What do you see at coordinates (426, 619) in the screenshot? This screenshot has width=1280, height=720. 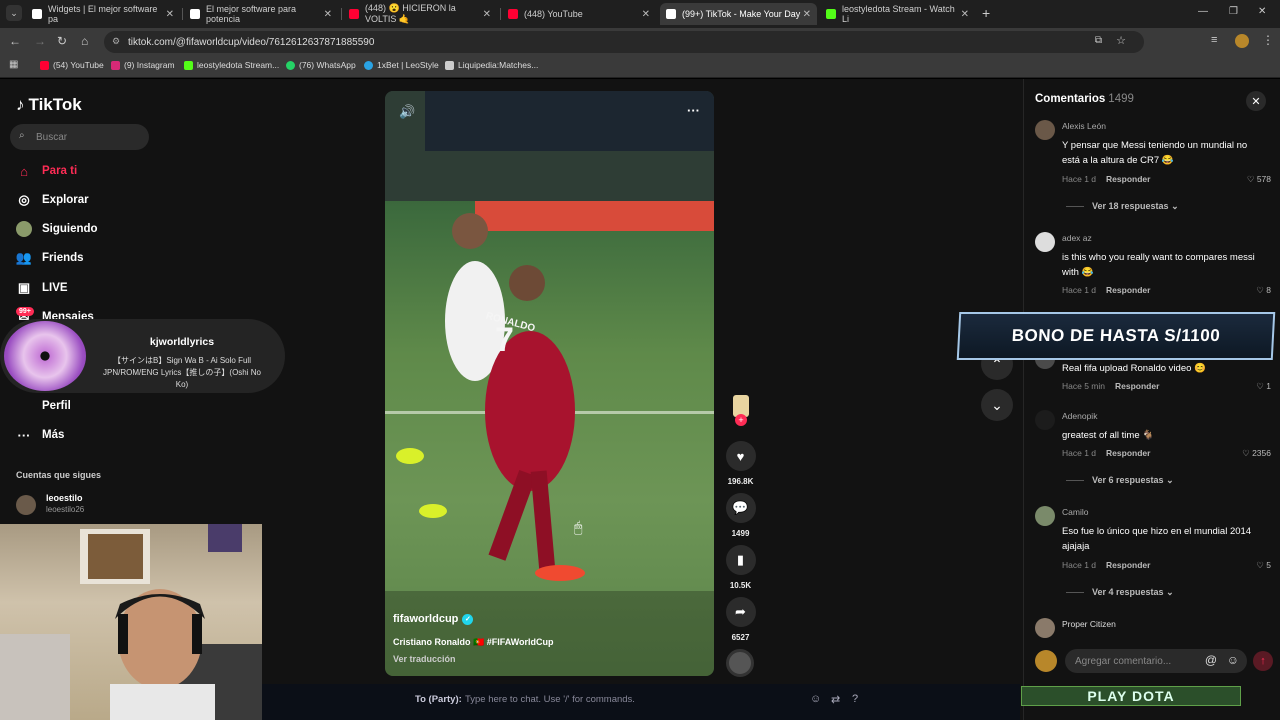 I see `author-name: fifaworldcup` at bounding box center [426, 619].